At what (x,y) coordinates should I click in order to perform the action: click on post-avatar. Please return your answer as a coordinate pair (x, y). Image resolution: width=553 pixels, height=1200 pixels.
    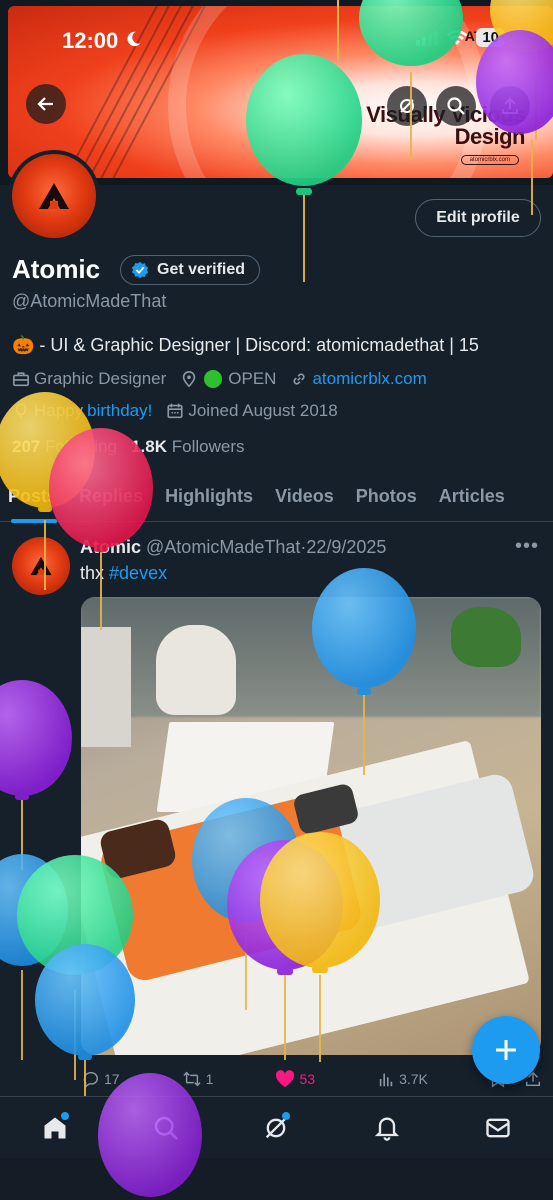
    Looking at the image, I should click on (41, 566).